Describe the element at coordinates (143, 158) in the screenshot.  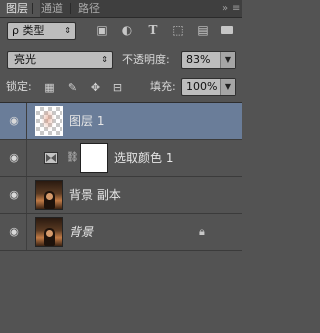
I see `layer-name: 选取颜色 1` at that location.